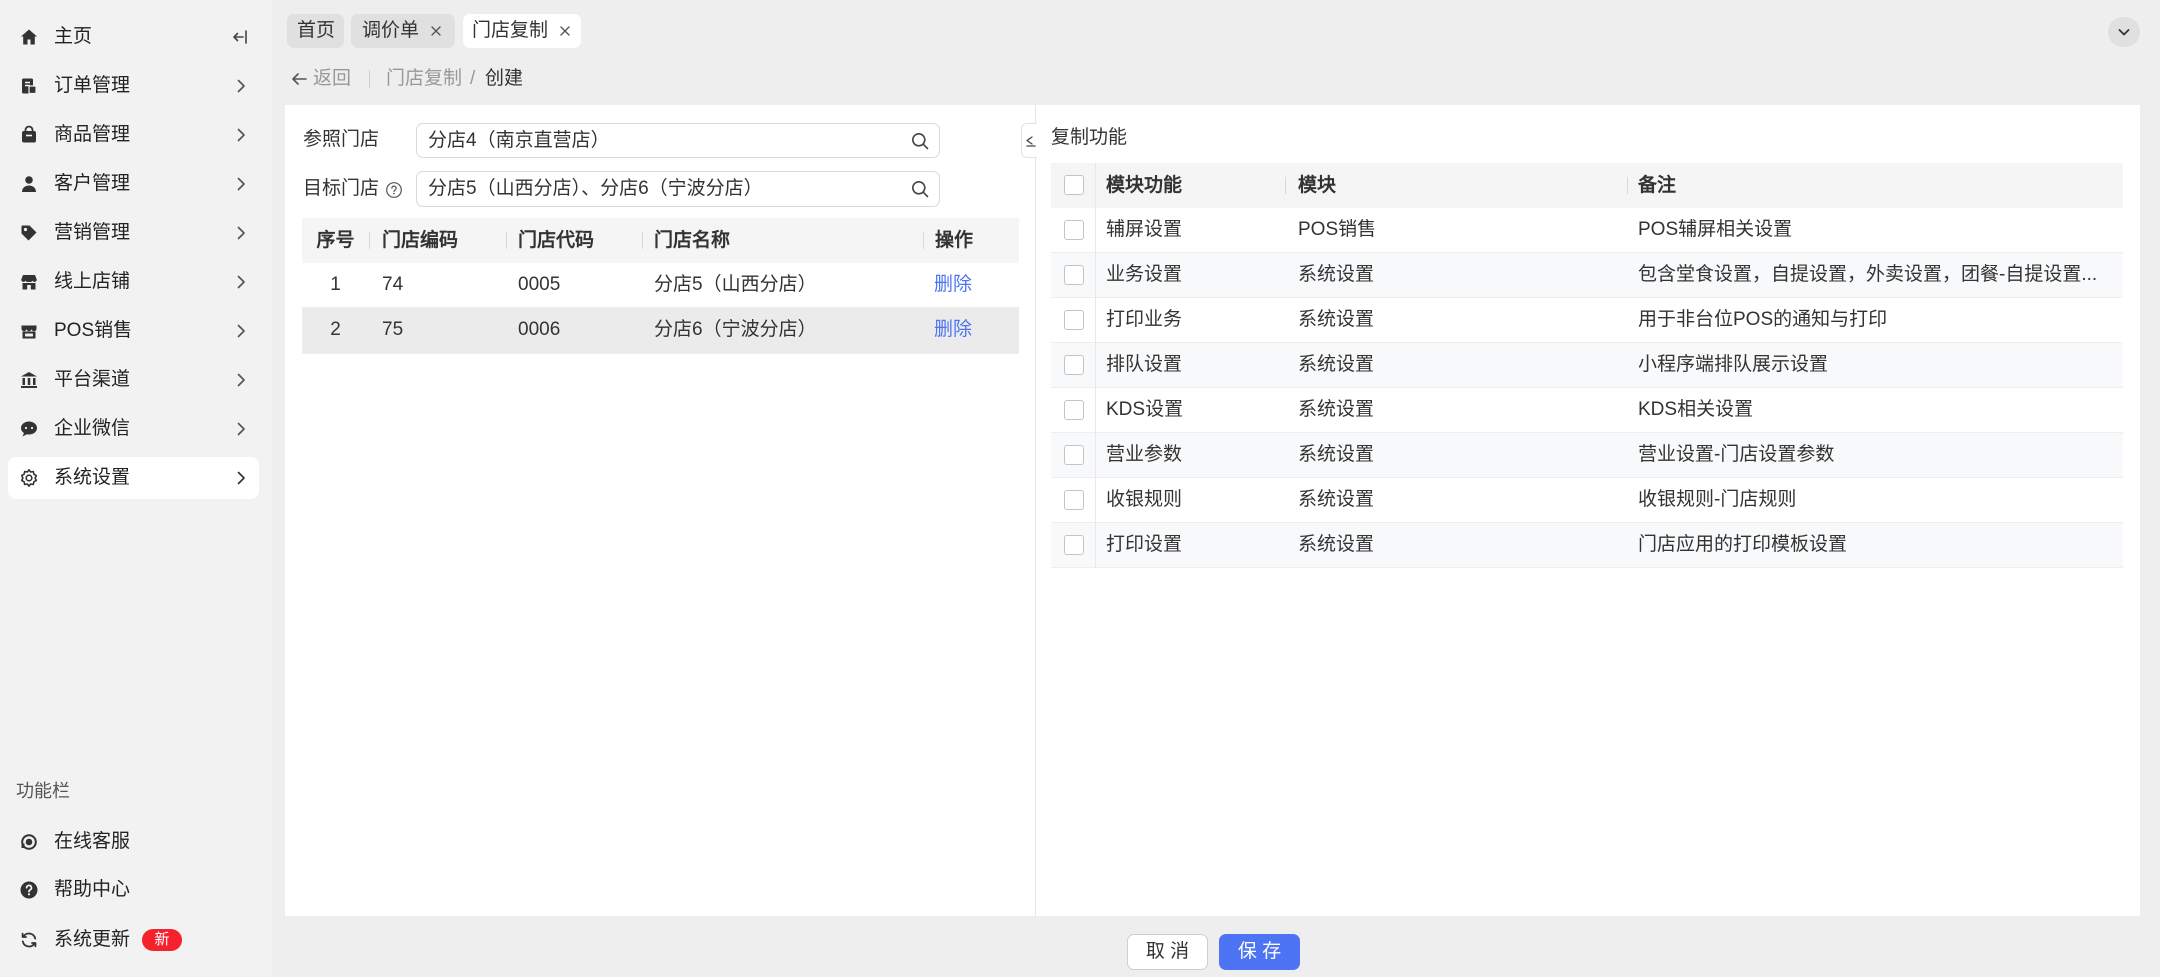 This screenshot has width=2160, height=977. What do you see at coordinates (133, 890) in the screenshot?
I see `sidebar-item-help-center: 帮助中心` at bounding box center [133, 890].